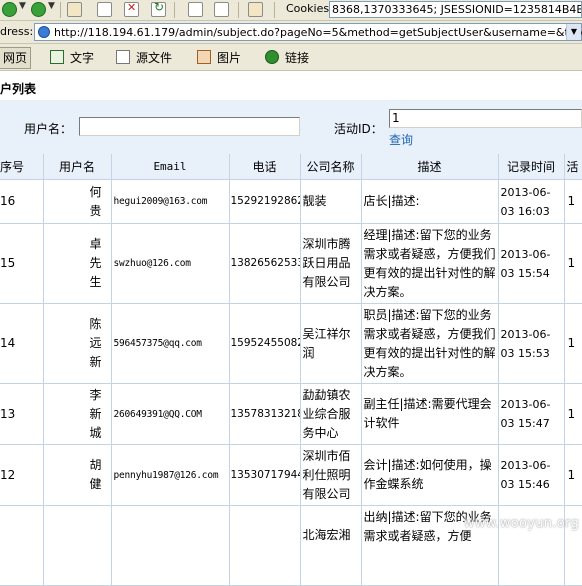 This screenshot has width=582, height=586. I want to click on source-file-icon, so click(123, 57).